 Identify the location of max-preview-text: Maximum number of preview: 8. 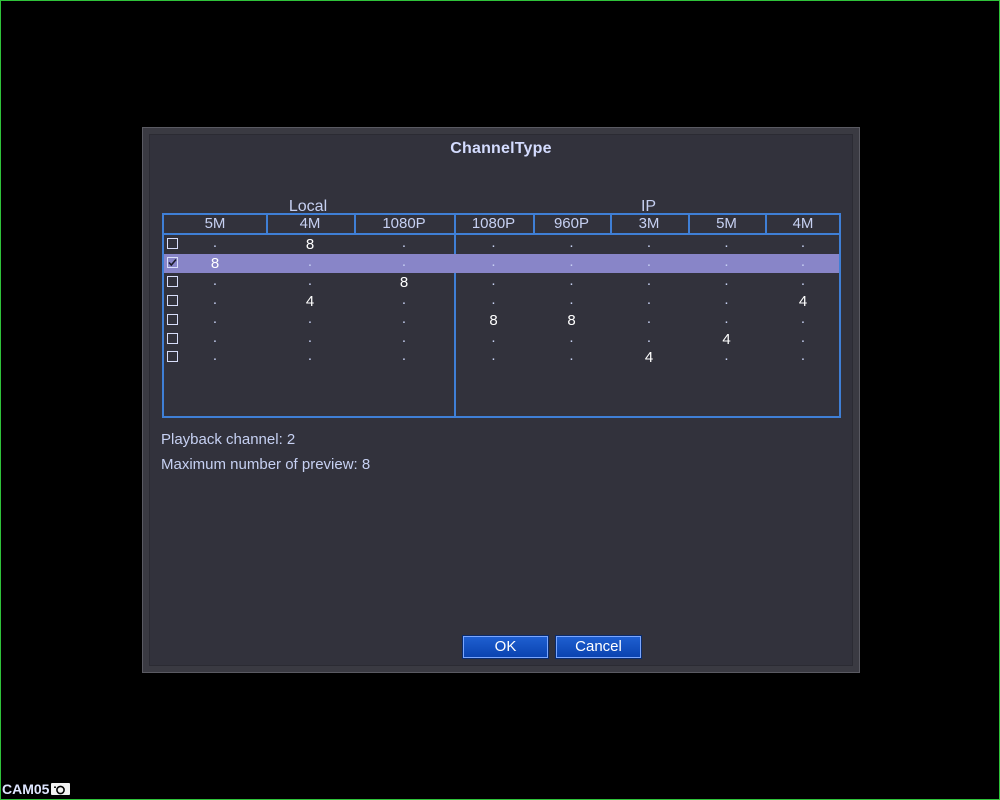
(266, 464).